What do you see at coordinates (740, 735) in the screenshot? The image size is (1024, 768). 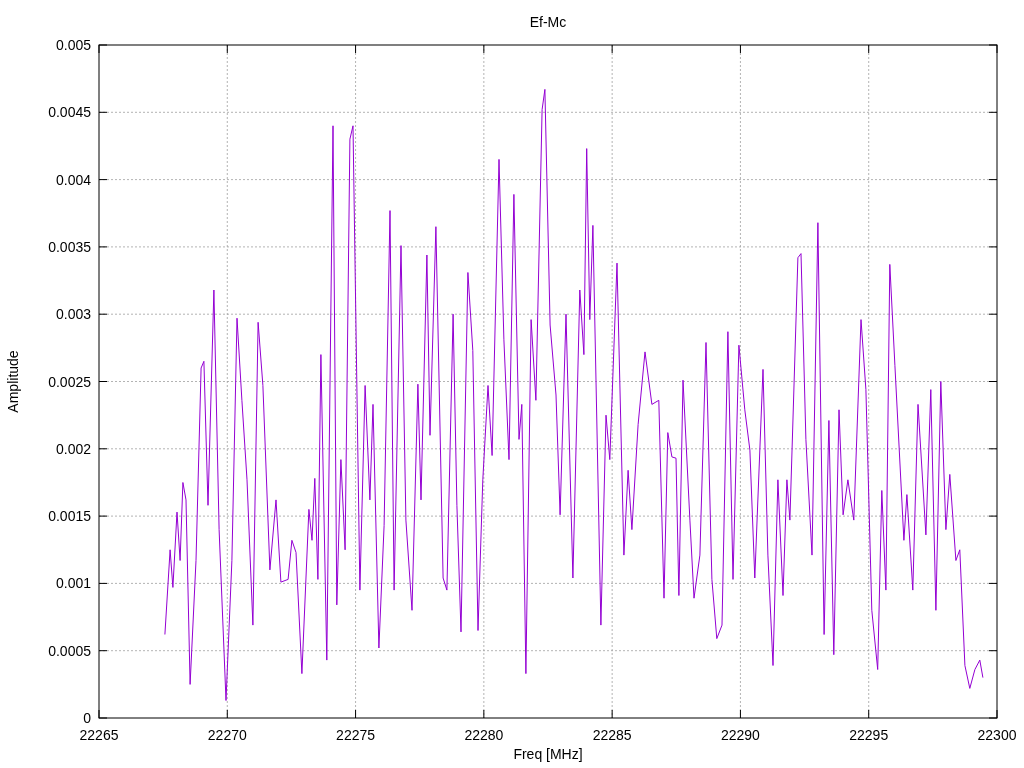 I see `x-tick-label: 22290` at bounding box center [740, 735].